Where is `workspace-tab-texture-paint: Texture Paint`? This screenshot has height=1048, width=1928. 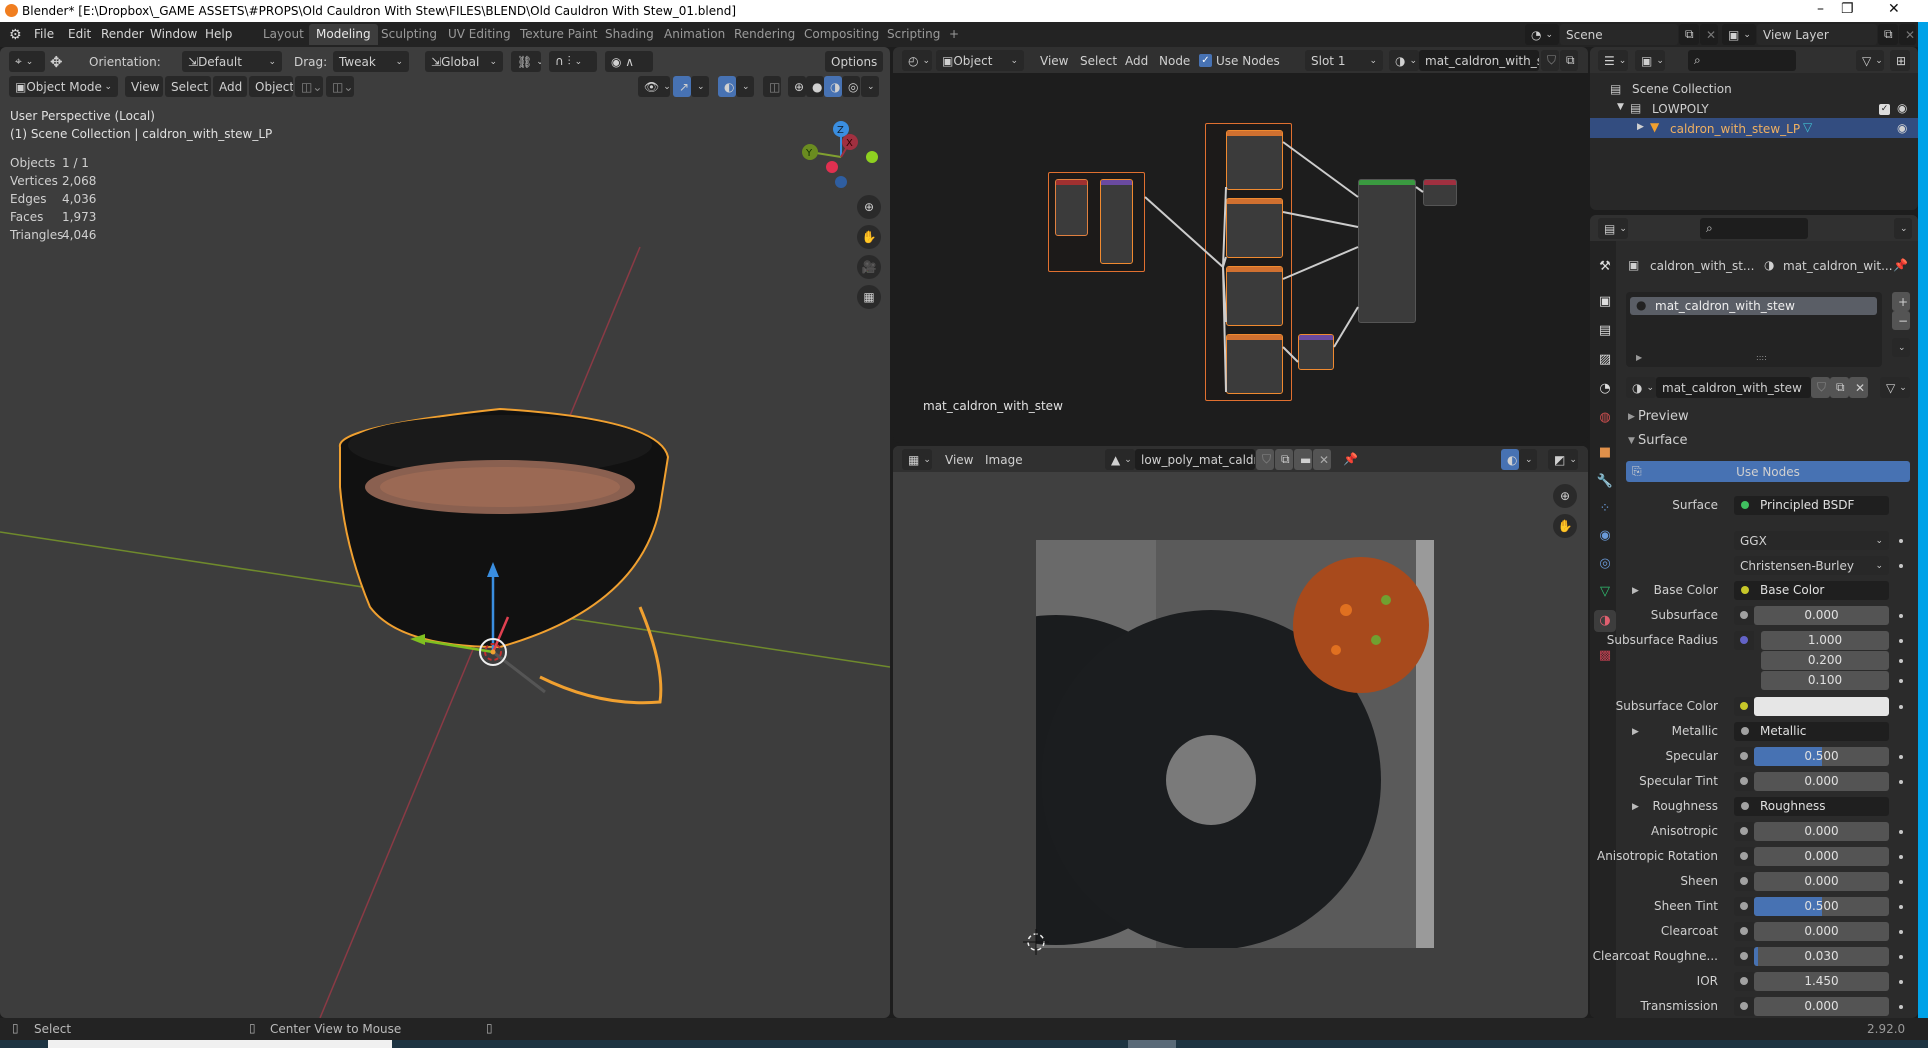
workspace-tab-texture-paint: Texture Paint is located at coordinates (558, 34).